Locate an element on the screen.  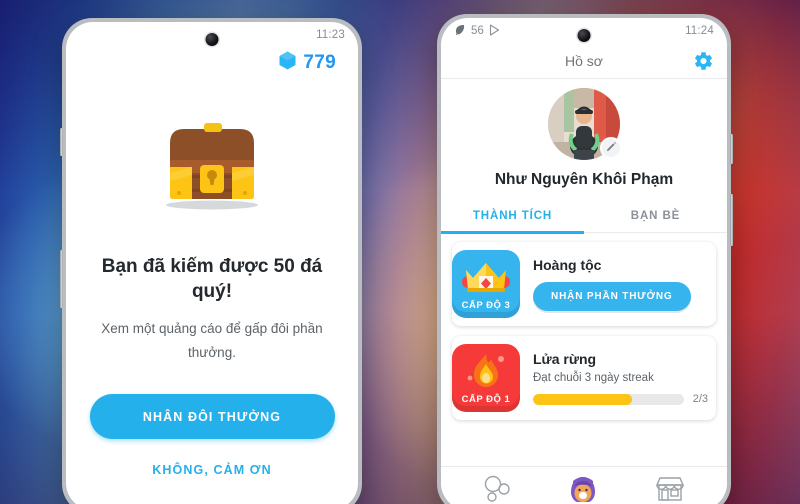
progress-track is located at coordinates (608, 399).